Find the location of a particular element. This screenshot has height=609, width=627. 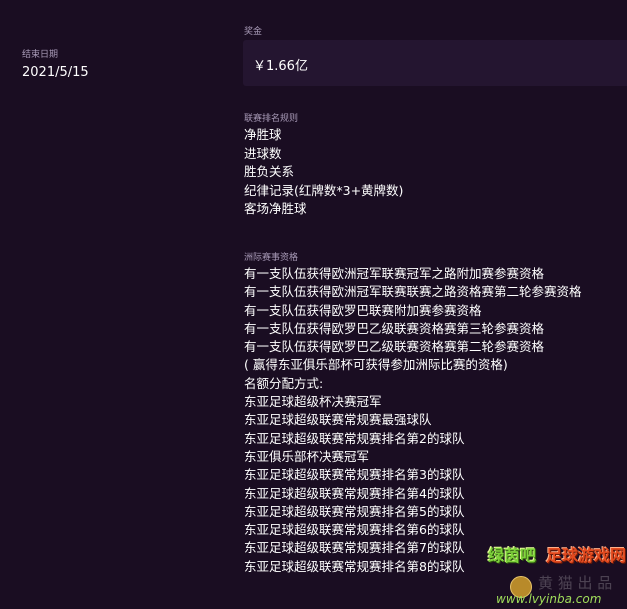

allocation-line: 东亚足球超级联赛常规赛排名第3的球队 is located at coordinates (354, 475).